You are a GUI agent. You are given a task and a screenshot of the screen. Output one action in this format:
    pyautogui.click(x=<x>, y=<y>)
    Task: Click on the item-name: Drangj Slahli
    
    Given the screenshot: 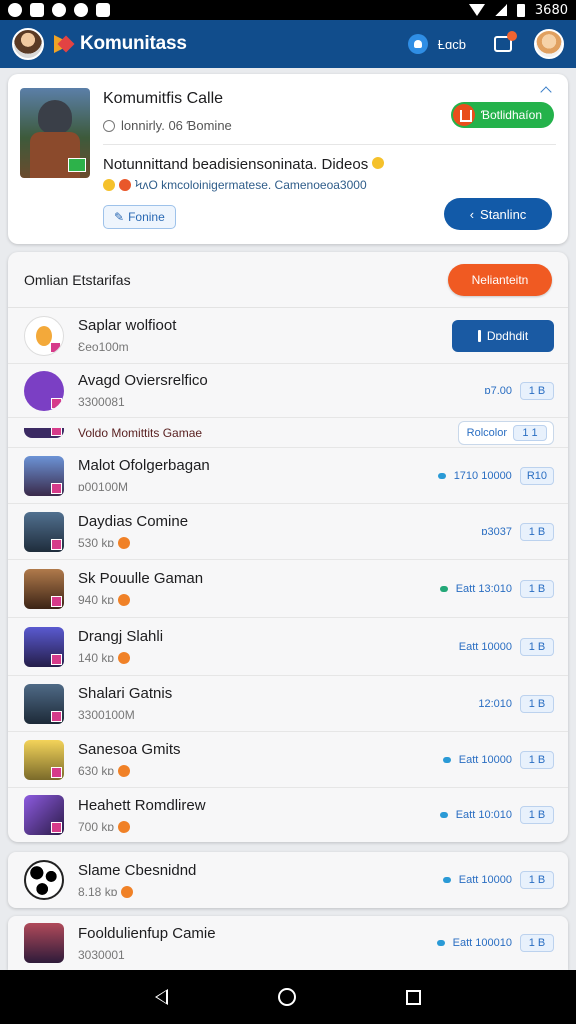 What is the action you would take?
    pyautogui.click(x=121, y=636)
    